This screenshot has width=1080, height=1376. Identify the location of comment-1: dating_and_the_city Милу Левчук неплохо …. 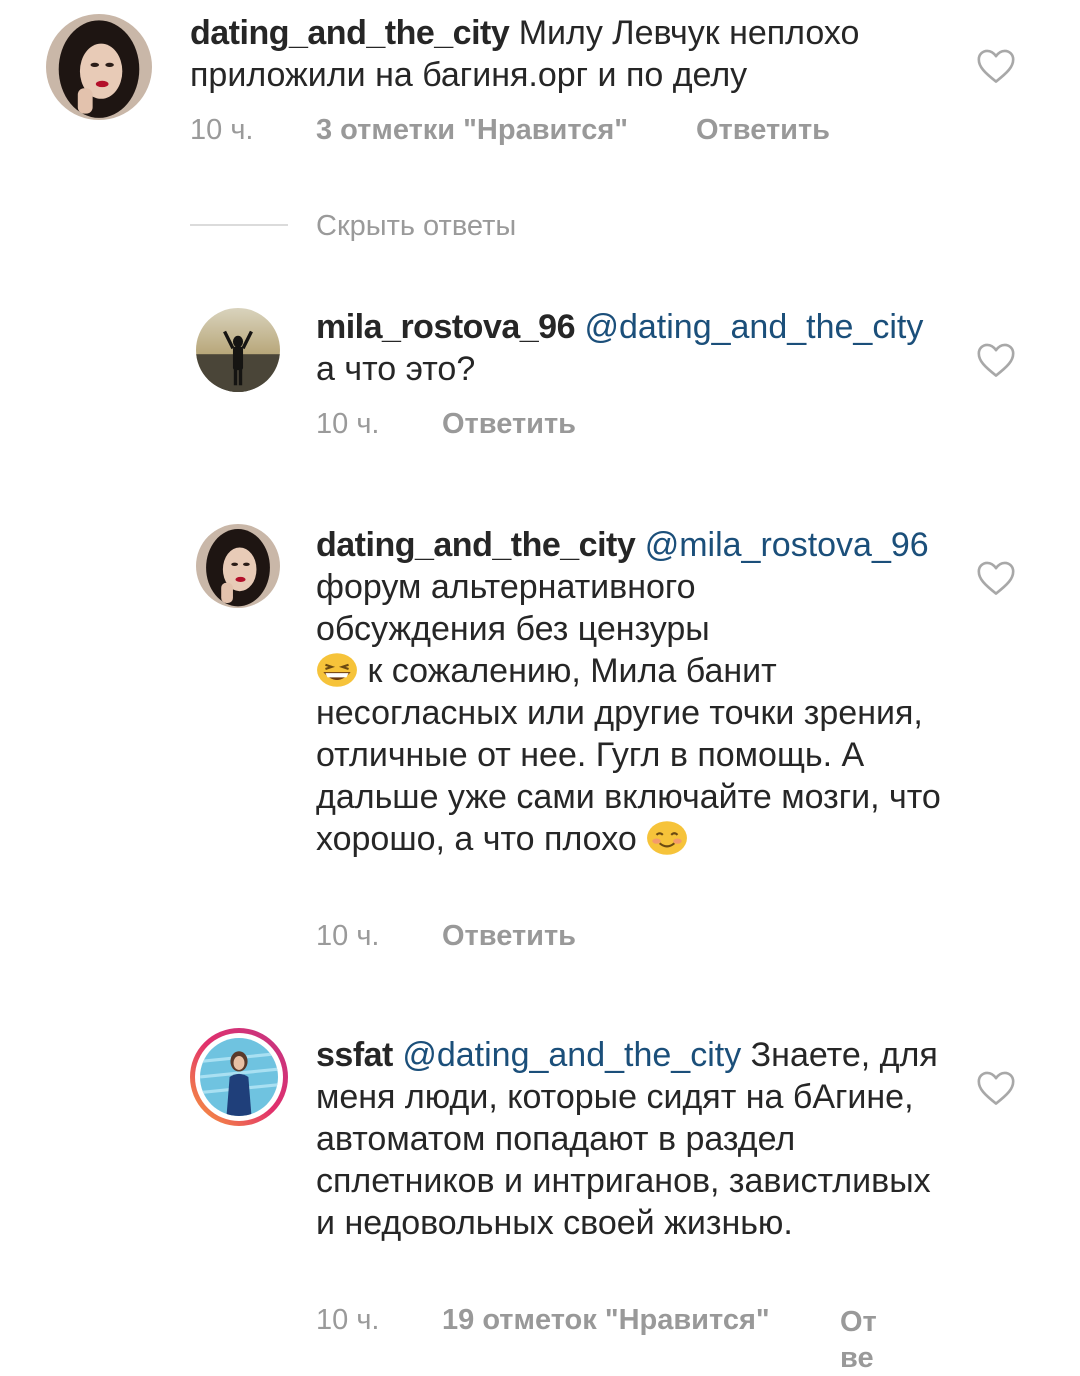
(540, 80).